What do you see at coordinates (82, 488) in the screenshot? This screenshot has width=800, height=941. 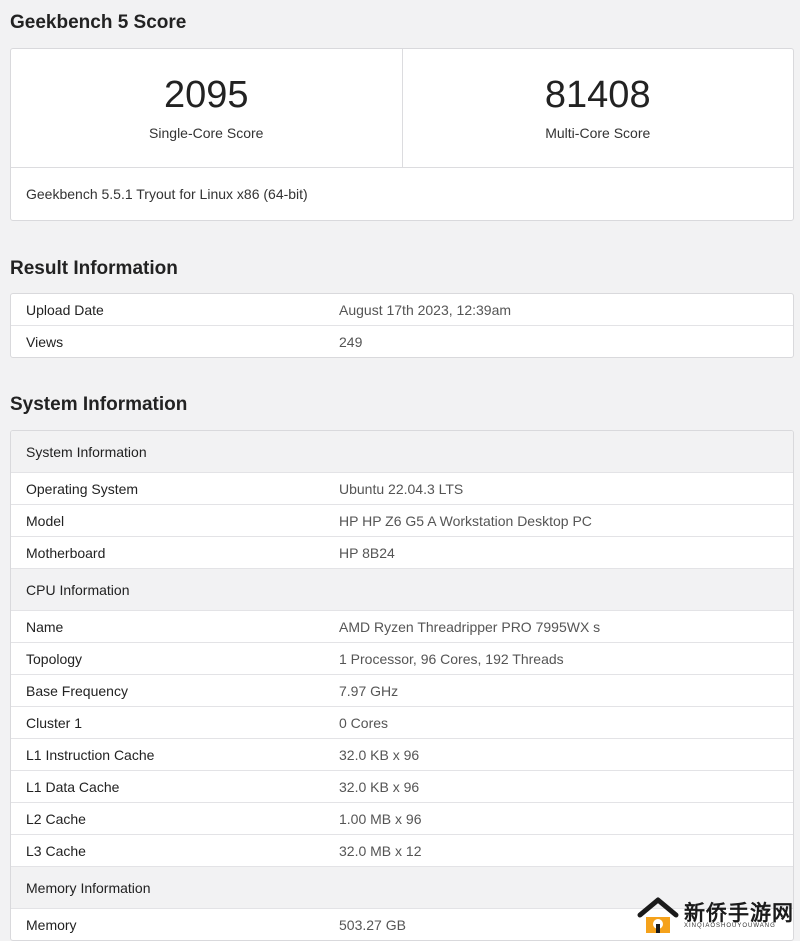 I see `row-key: Operating System` at bounding box center [82, 488].